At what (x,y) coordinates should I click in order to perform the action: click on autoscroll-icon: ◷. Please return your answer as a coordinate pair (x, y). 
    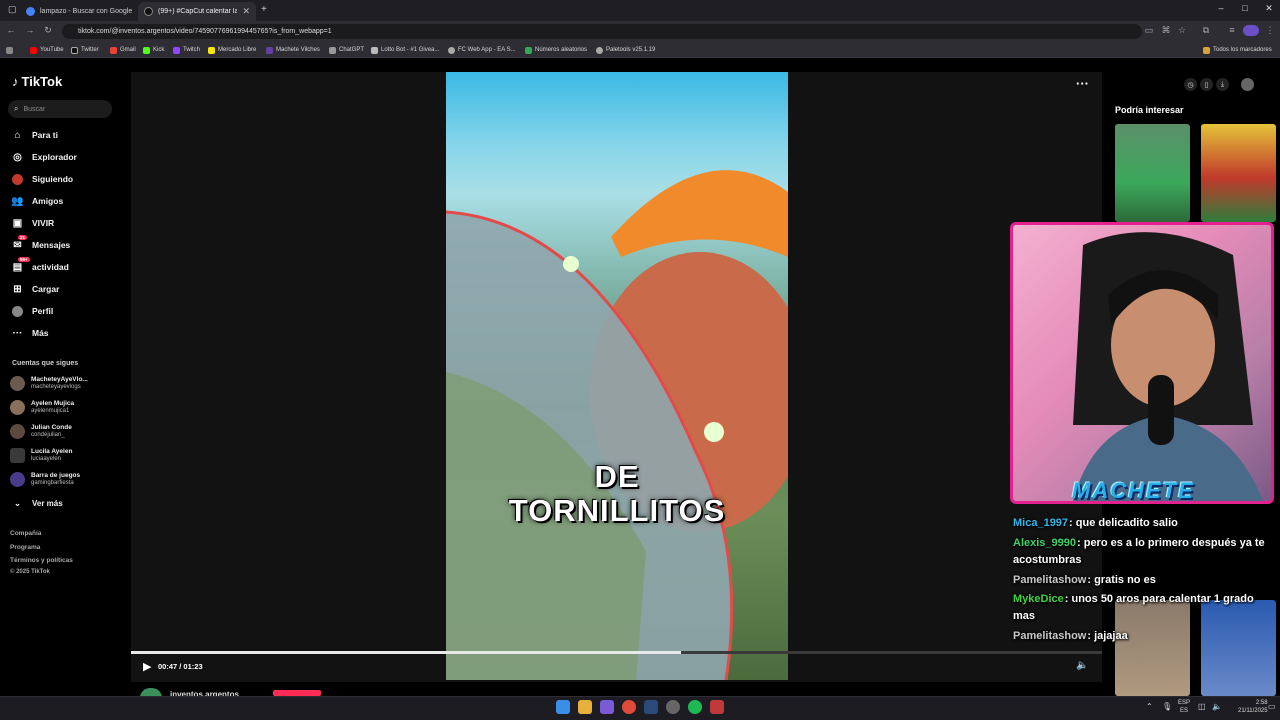
    Looking at the image, I should click on (1190, 84).